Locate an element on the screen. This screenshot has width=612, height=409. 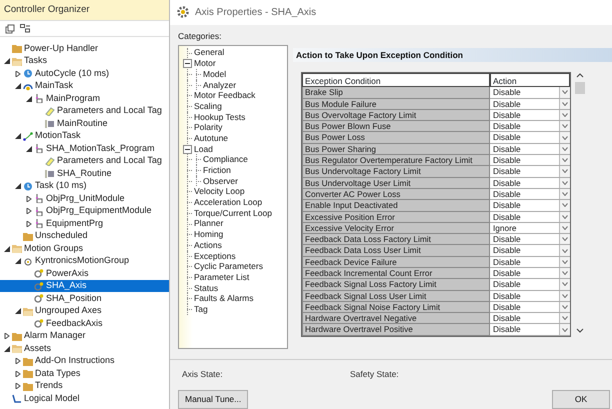
collapse-all-icon is located at coordinates (10, 29).